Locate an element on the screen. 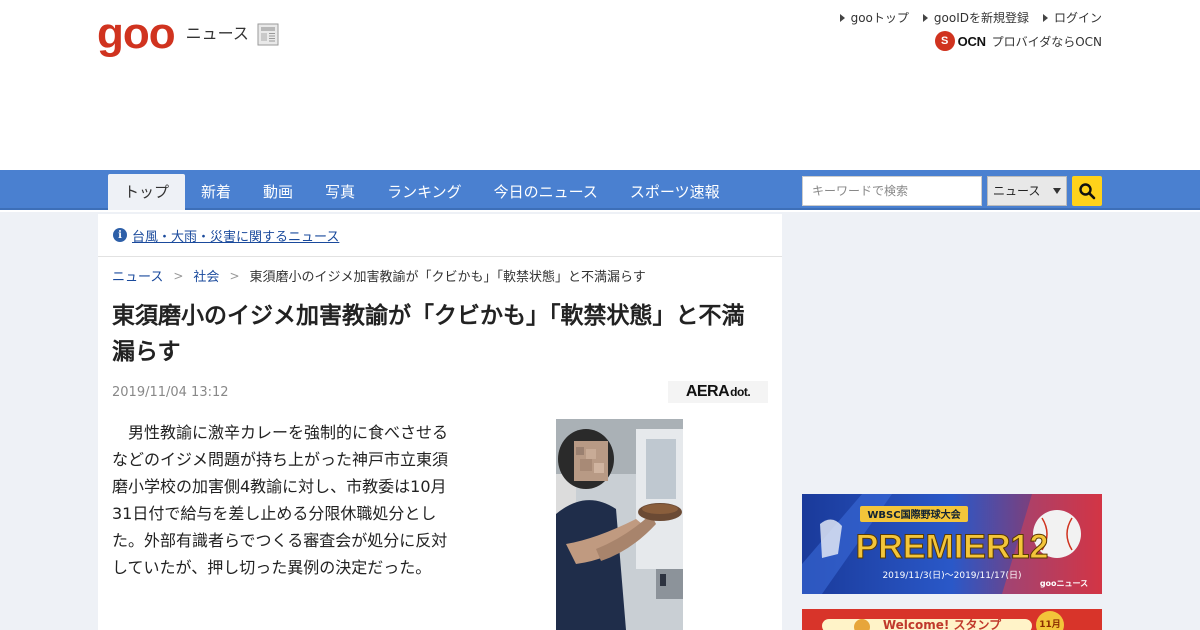 The width and height of the screenshot is (1200, 630). nav-tabs: トップ 新着 動画 写真 ランキング 今日のニュース スポーツ速報 is located at coordinates (422, 192).